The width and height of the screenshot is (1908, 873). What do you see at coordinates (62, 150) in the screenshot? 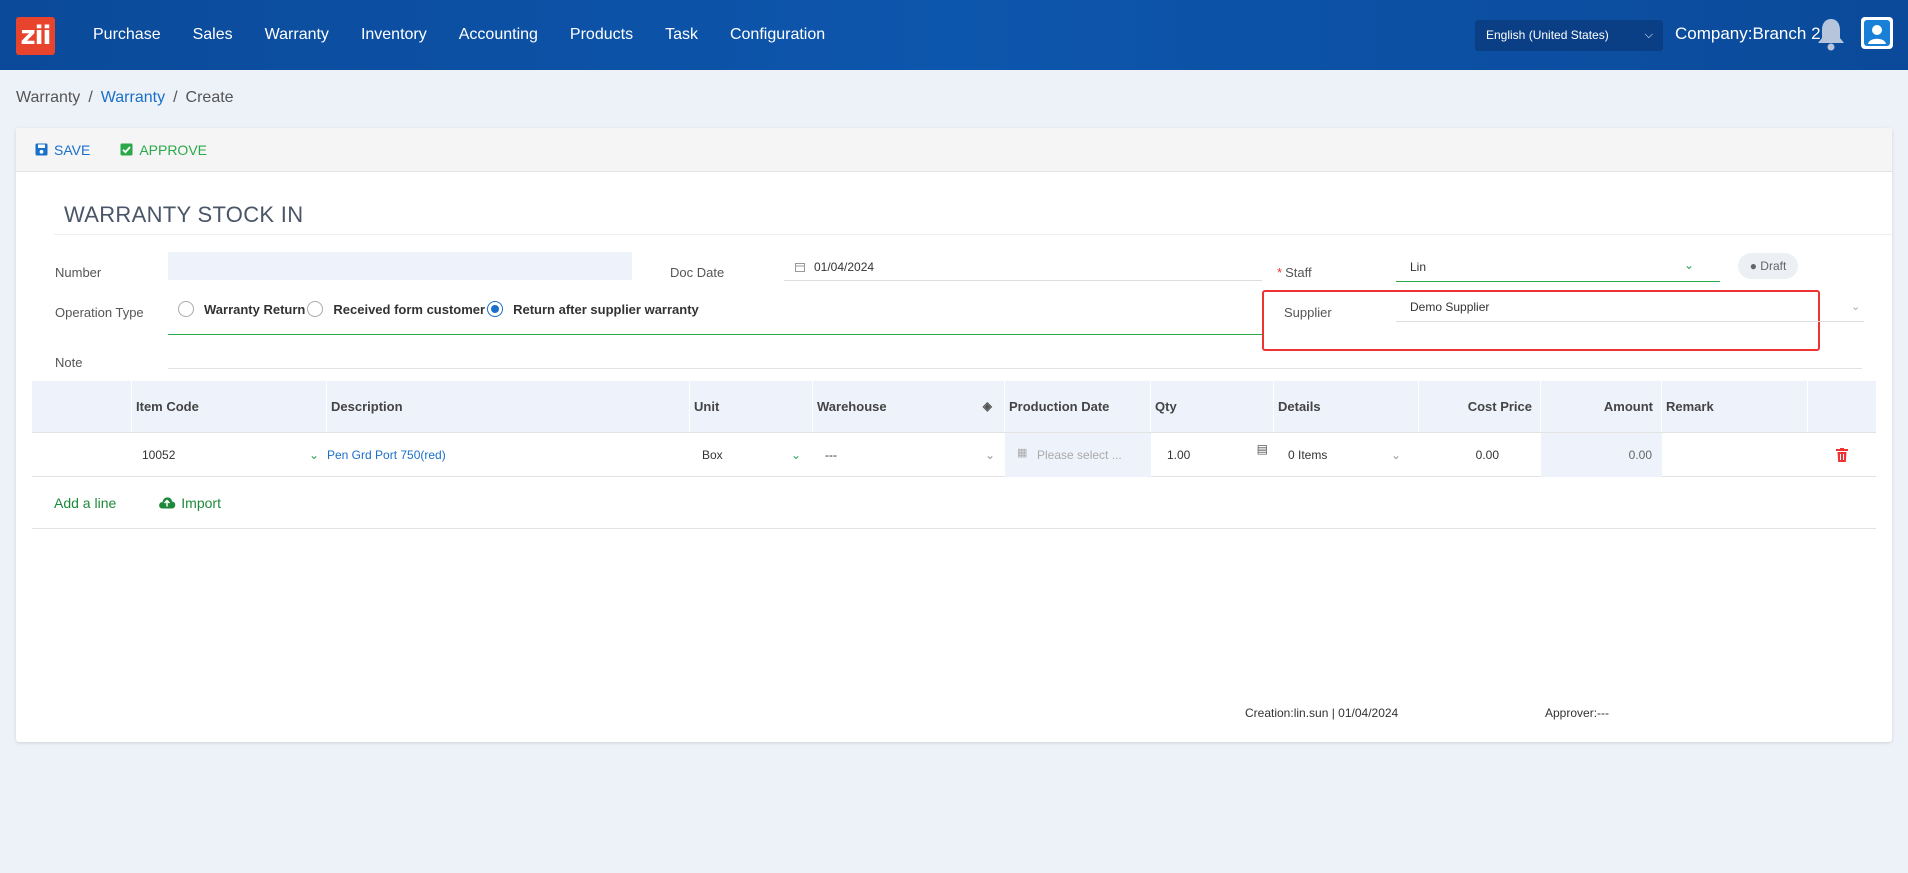
I see `save-button: SAVE` at bounding box center [62, 150].